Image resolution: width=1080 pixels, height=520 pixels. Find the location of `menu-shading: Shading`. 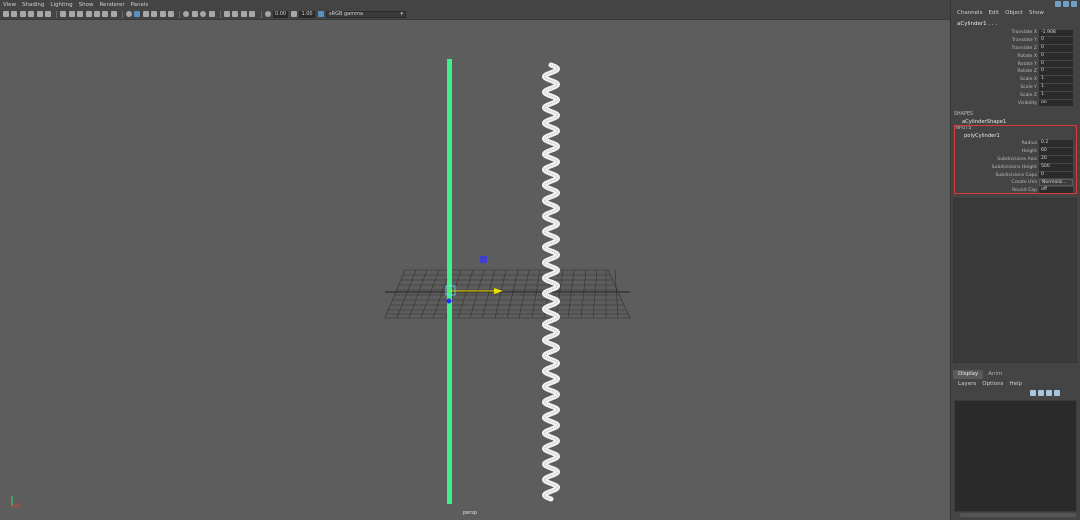

menu-shading: Shading is located at coordinates (33, 5).